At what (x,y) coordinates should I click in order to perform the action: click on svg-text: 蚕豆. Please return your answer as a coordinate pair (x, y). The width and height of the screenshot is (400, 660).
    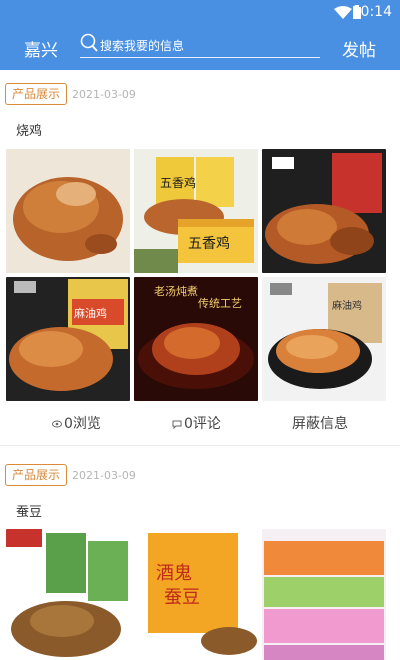
    Looking at the image, I should click on (182, 597).